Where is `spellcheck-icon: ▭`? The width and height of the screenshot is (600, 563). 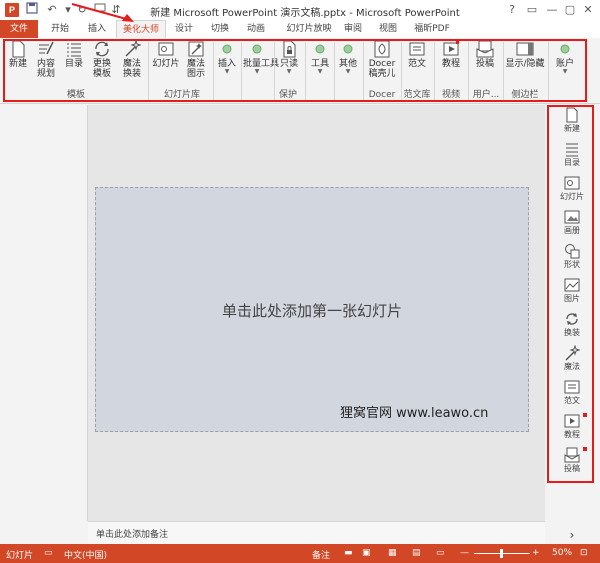
spellcheck-icon: ▭ is located at coordinates (48, 553).